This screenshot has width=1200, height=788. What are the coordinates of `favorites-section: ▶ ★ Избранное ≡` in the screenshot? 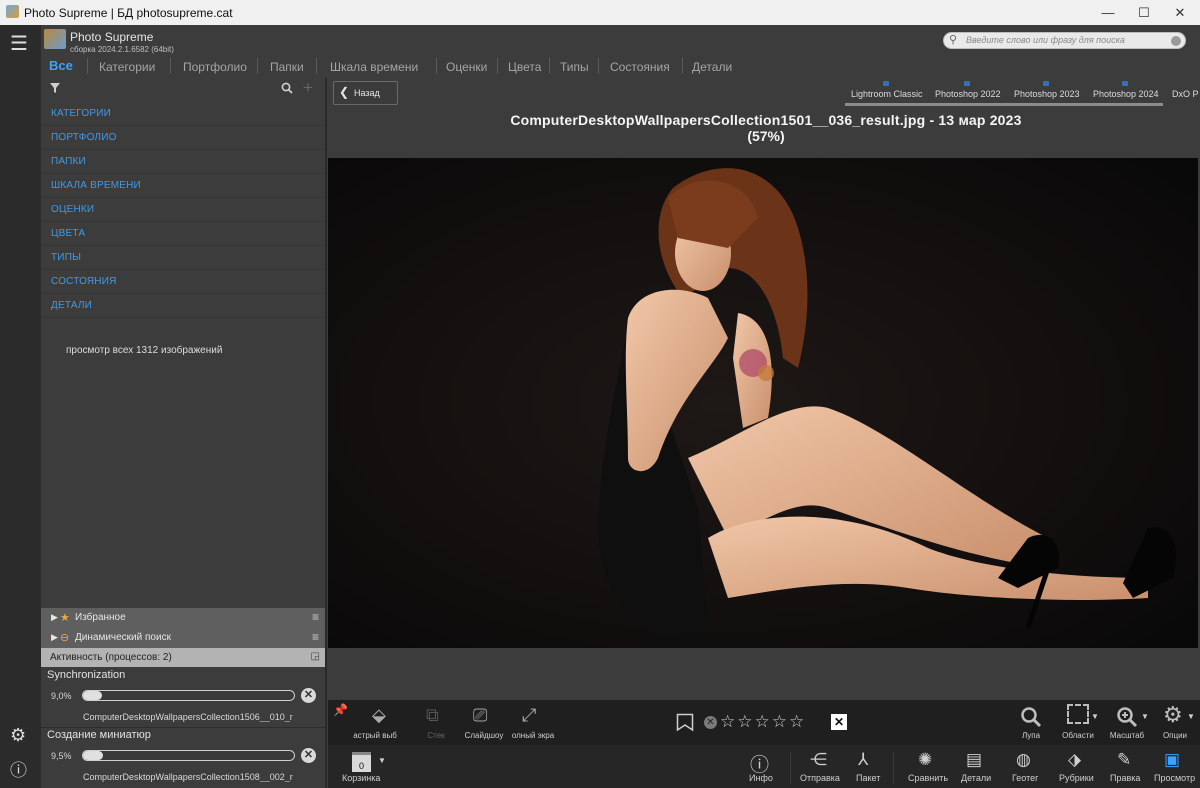 It's located at (183, 618).